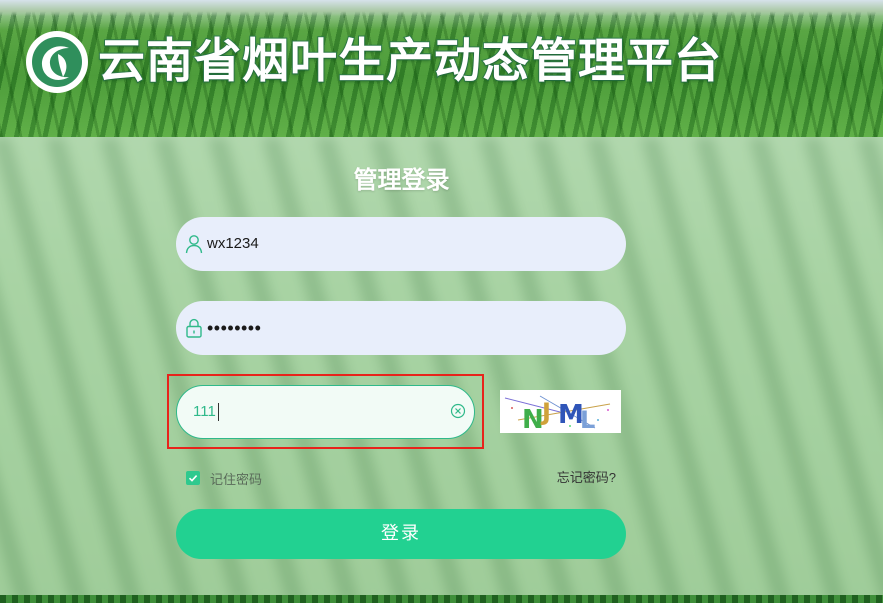 Image resolution: width=883 pixels, height=603 pixels. I want to click on captcha-value: 111, so click(206, 411).